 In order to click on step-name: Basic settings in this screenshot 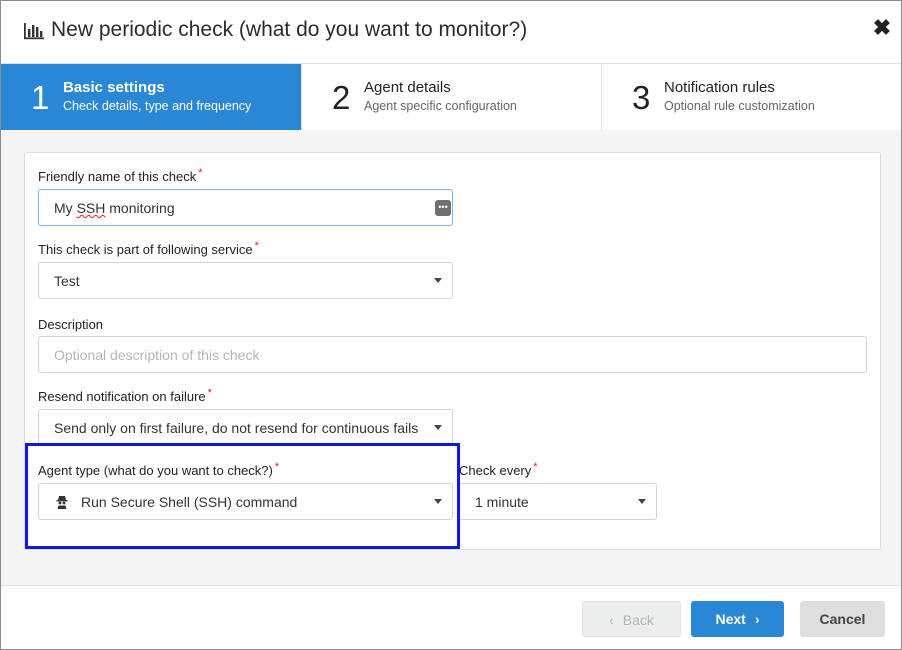, I will do `click(114, 87)`.